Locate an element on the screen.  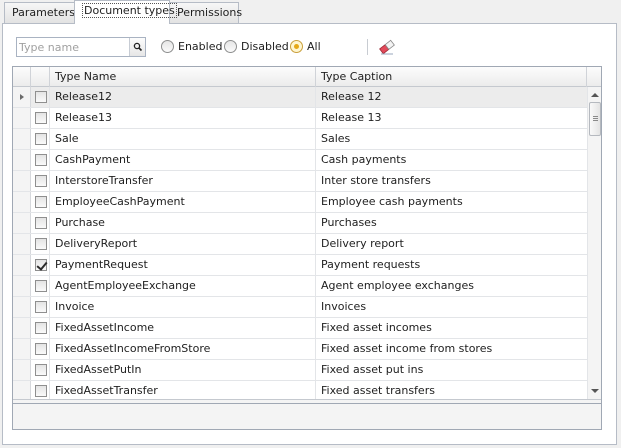
table-row: Sale Sales is located at coordinates (300, 139).